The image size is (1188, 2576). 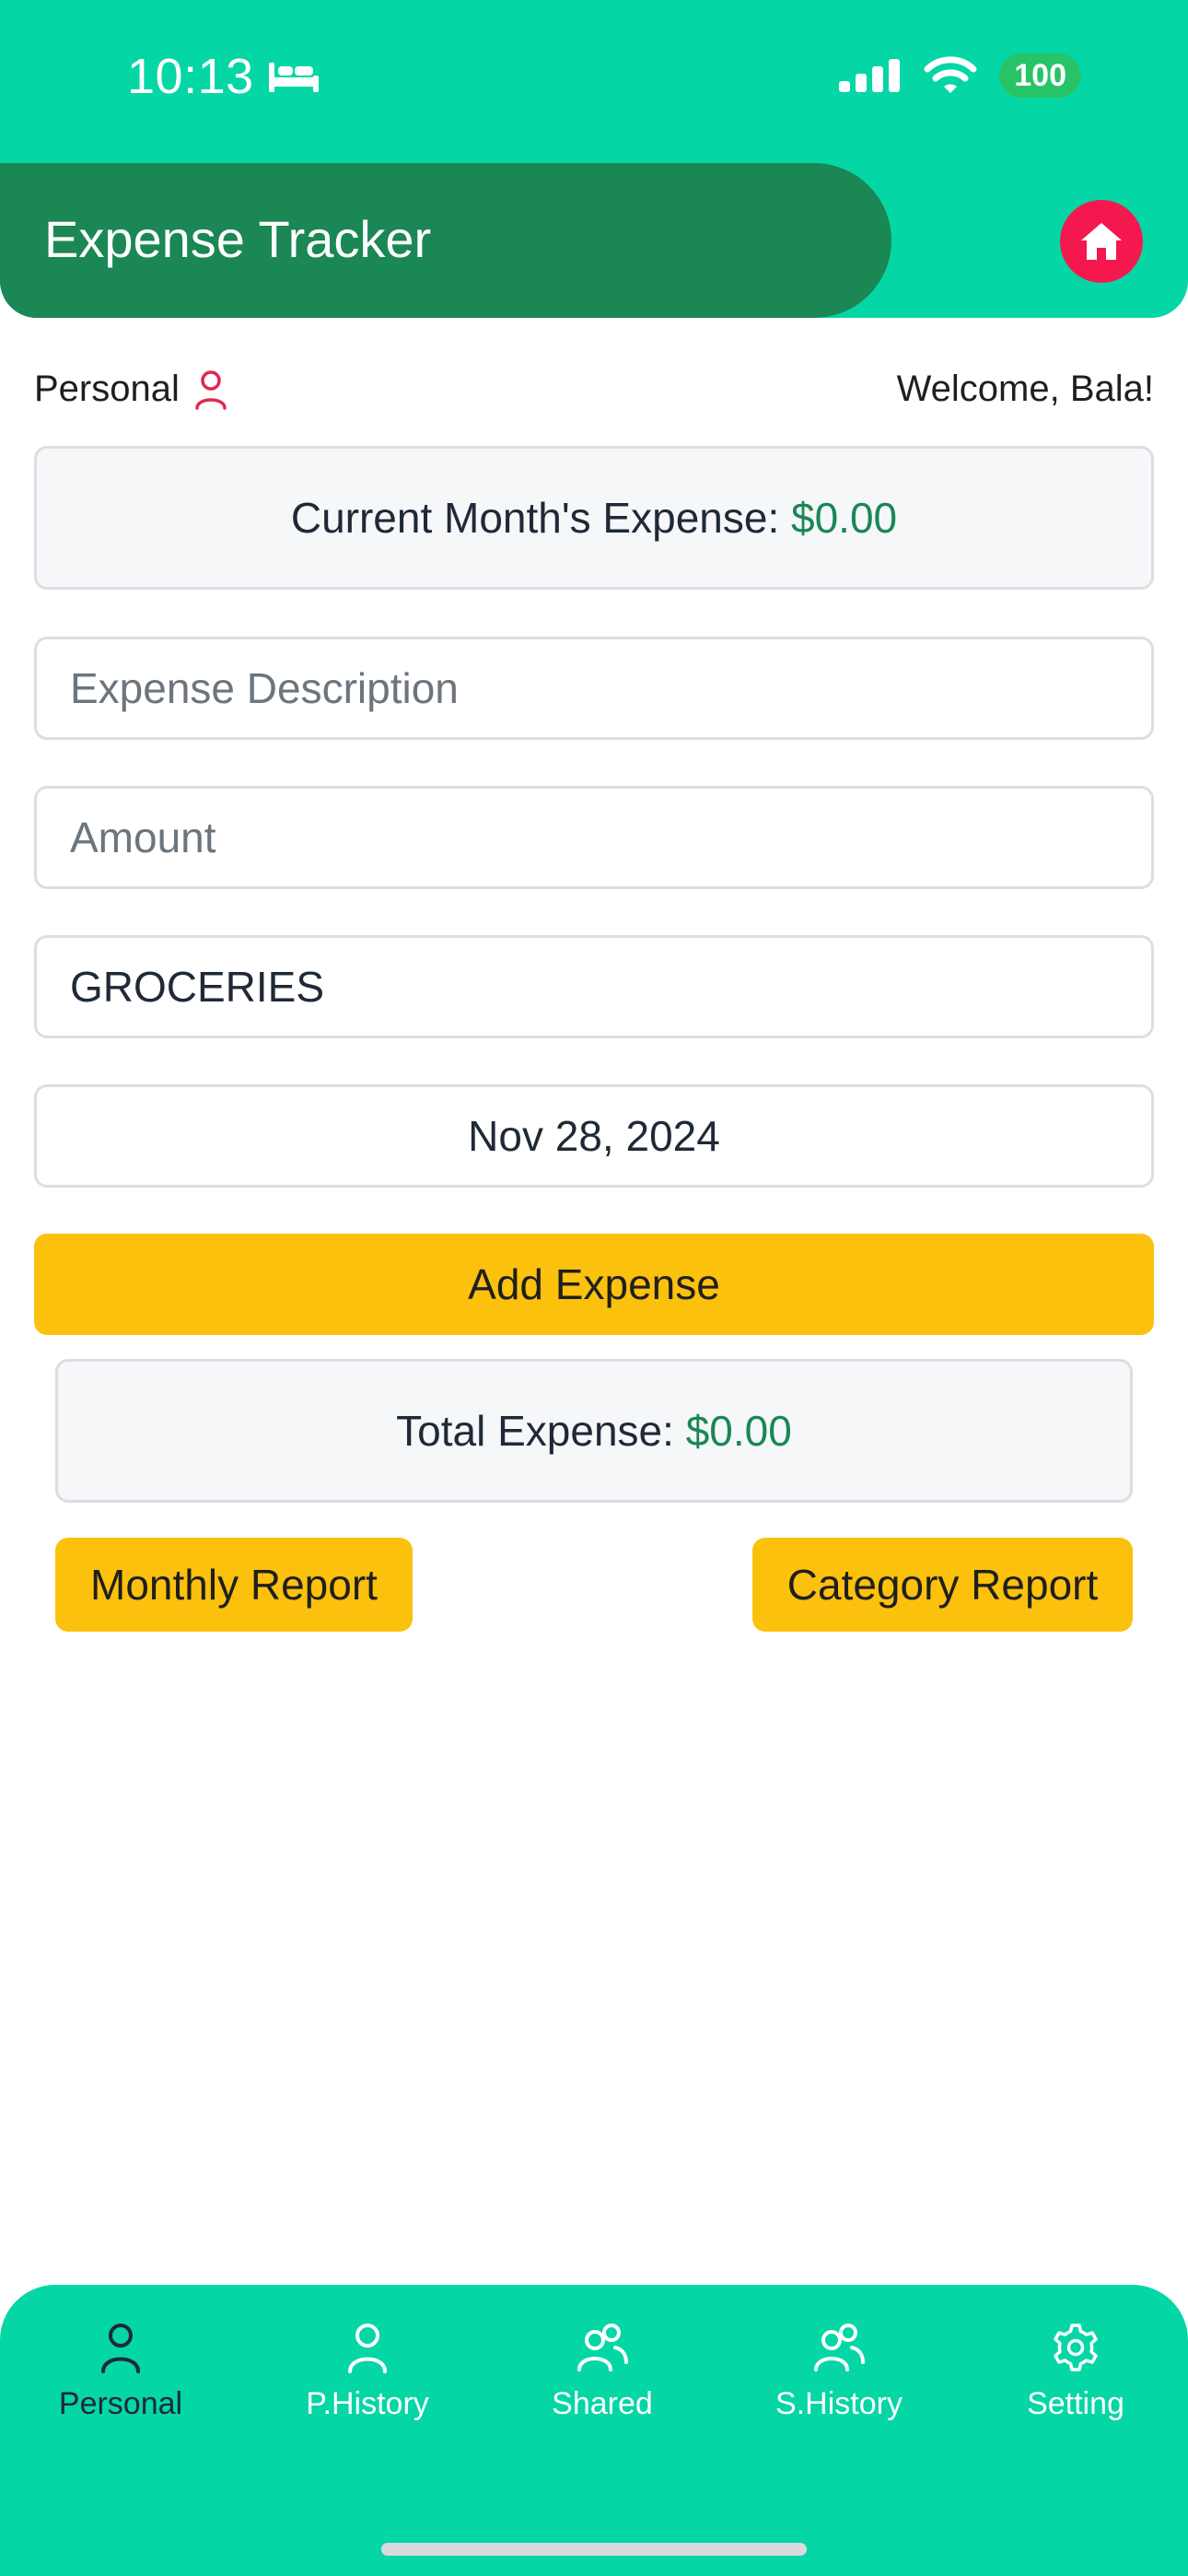 I want to click on expense-description-input, so click(x=594, y=688).